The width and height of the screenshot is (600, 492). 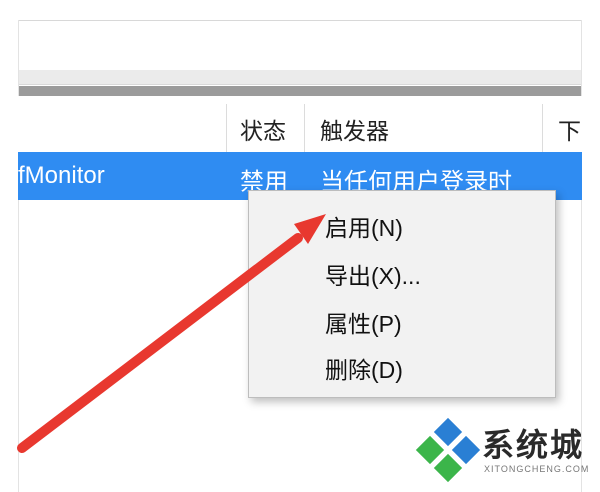 What do you see at coordinates (263, 129) in the screenshot?
I see `column-header-status: 状态` at bounding box center [263, 129].